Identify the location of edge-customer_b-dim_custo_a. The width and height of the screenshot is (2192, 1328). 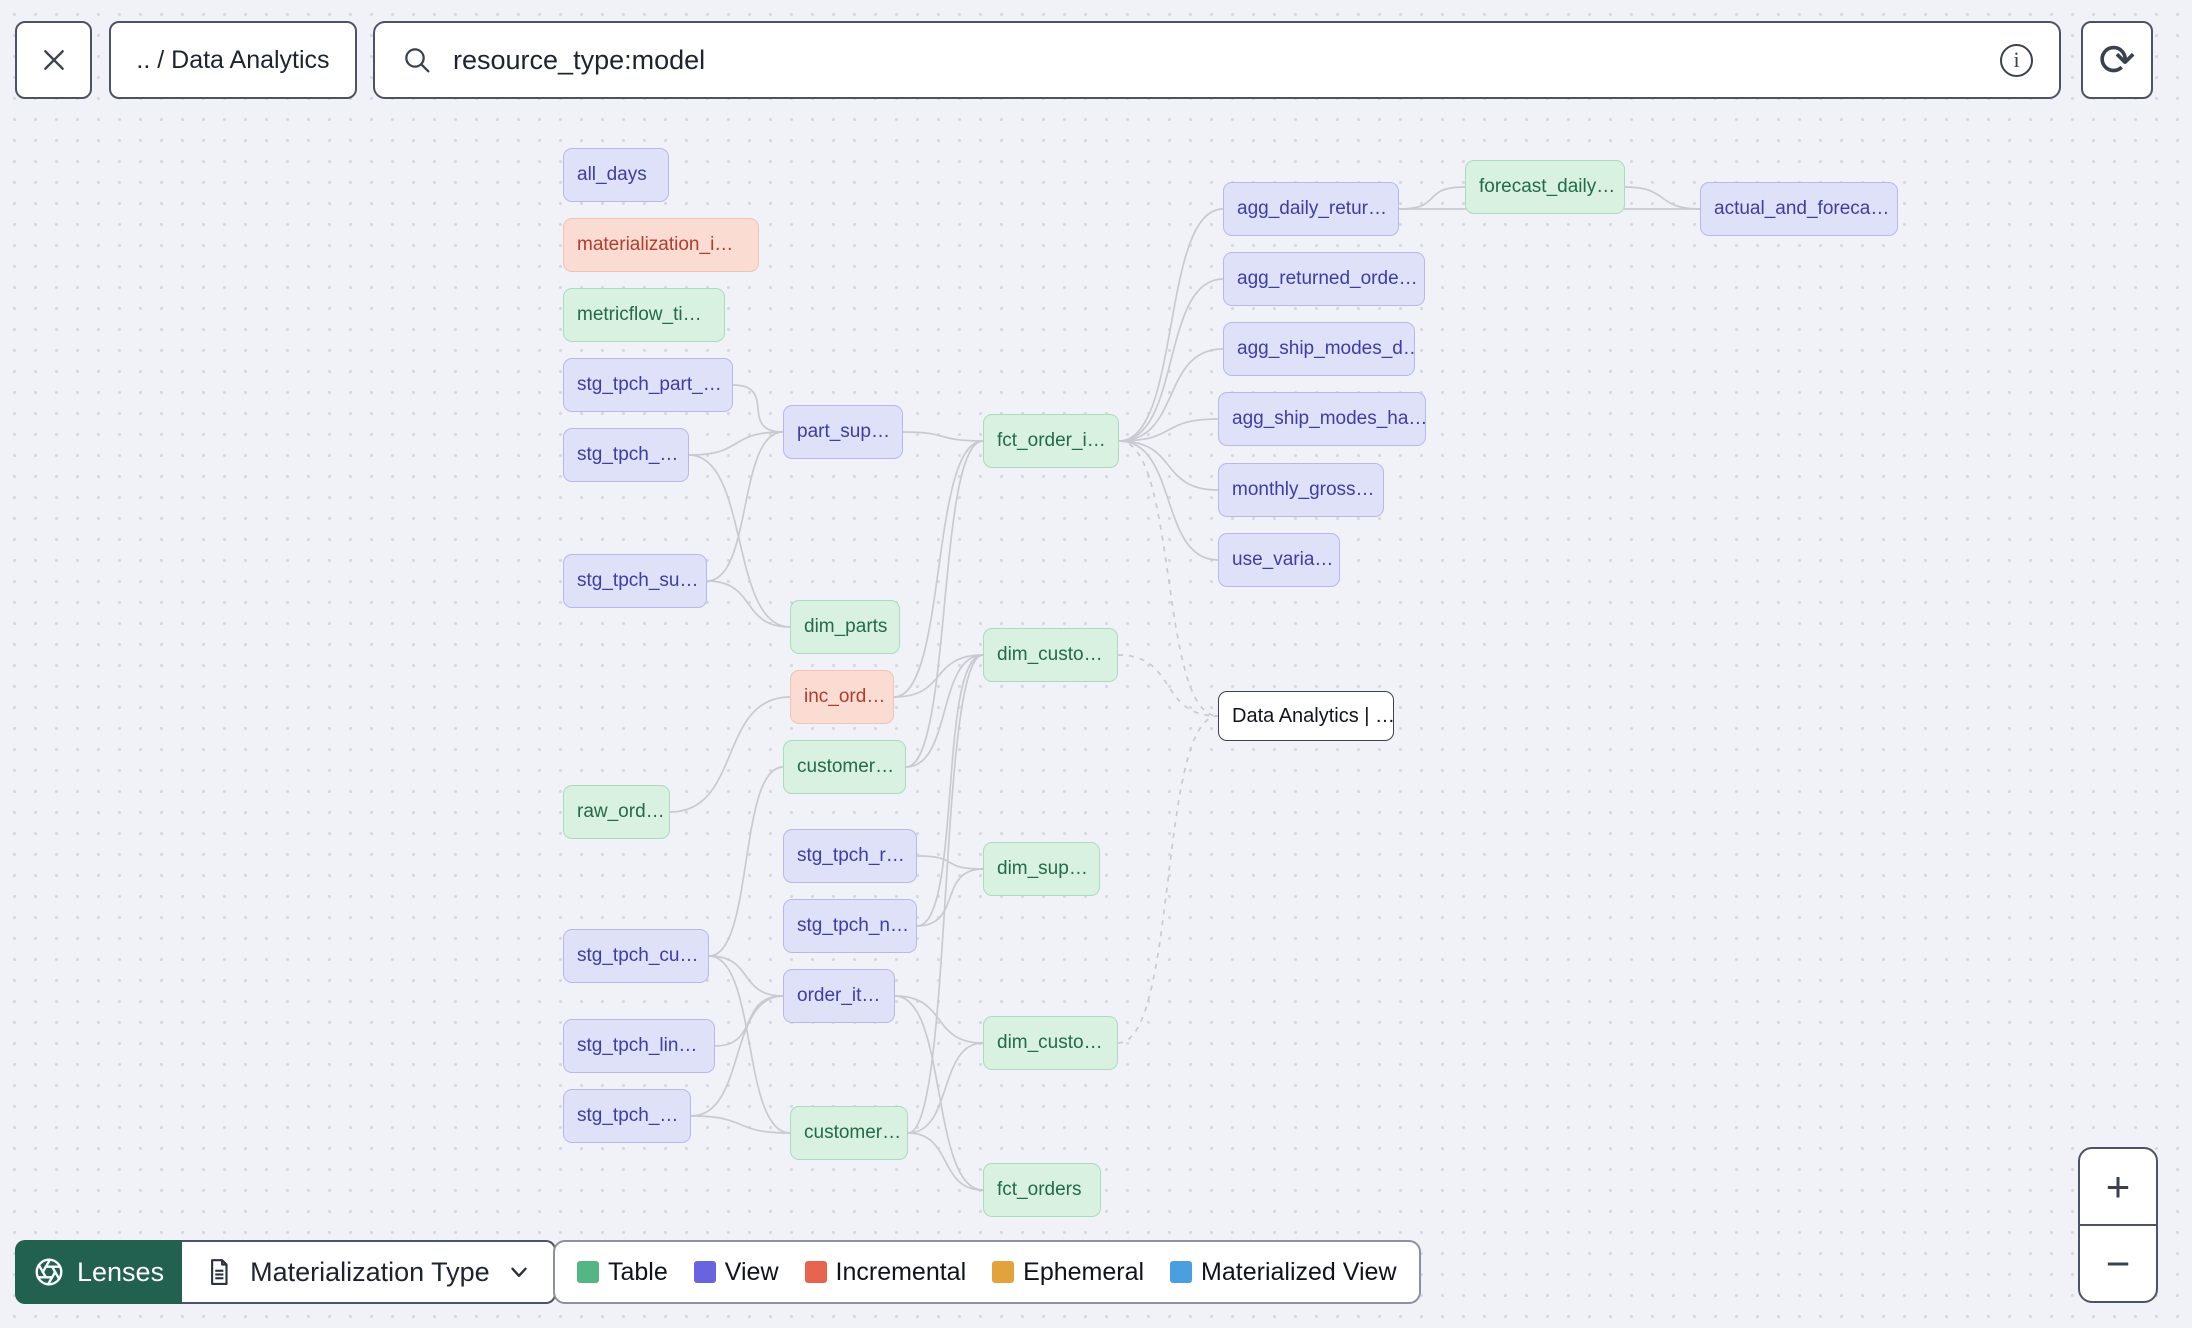
(945, 894).